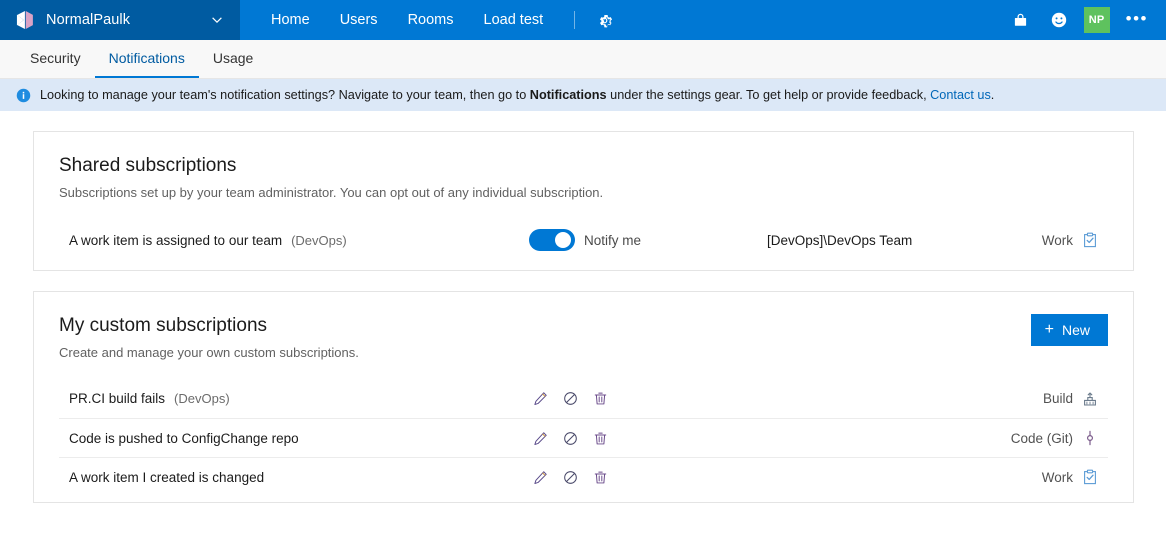  Describe the element at coordinates (563, 240) in the screenshot. I see `toggle-knob` at that location.